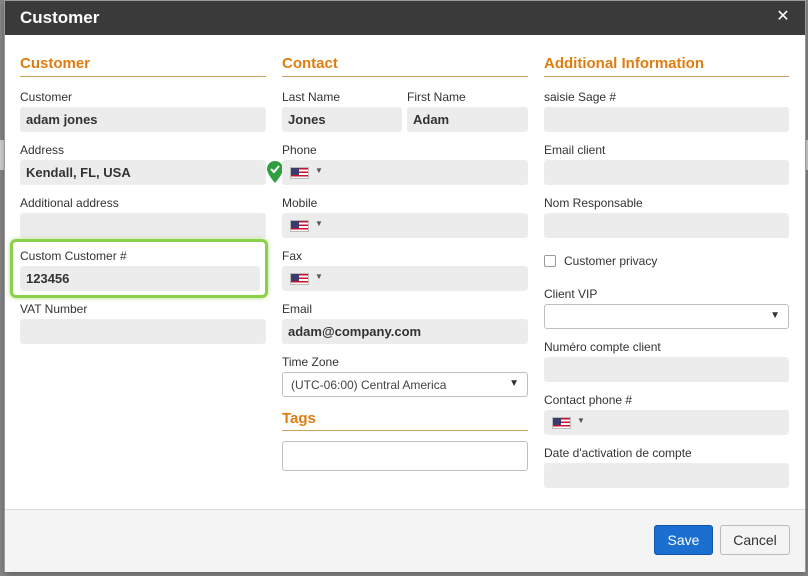 The width and height of the screenshot is (808, 576). What do you see at coordinates (54, 309) in the screenshot?
I see `vat-number-label: VAT Number` at bounding box center [54, 309].